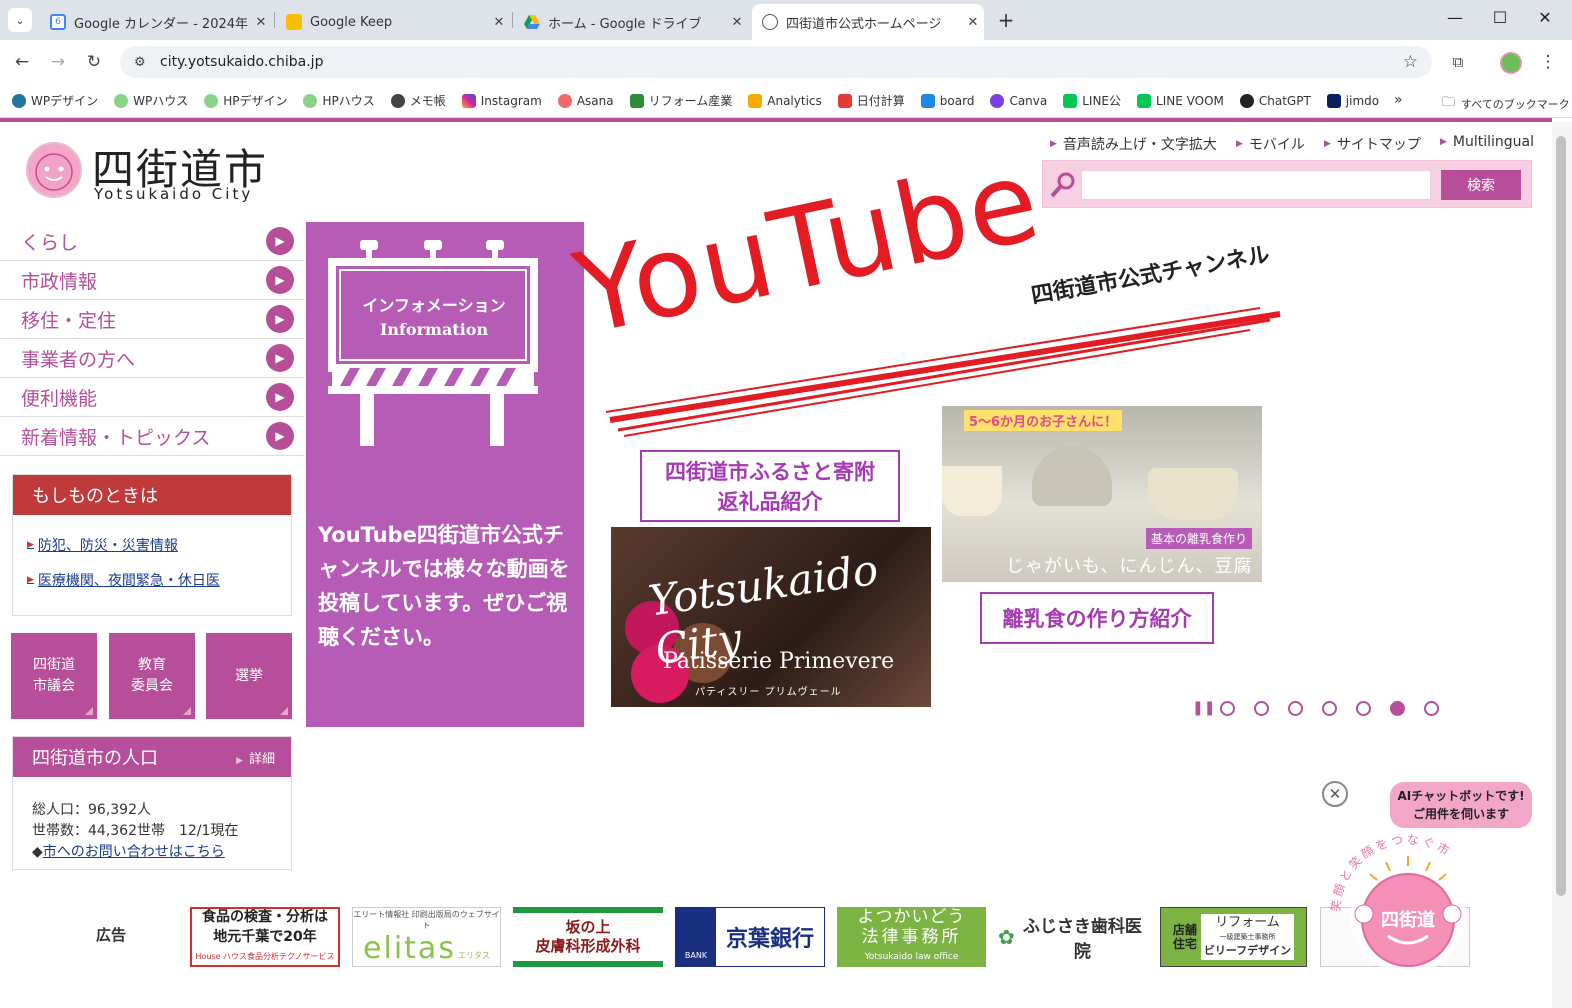  Describe the element at coordinates (1073, 937) in the screenshot. I see `ad-fujisaki-dental: ✿ ふじさき歯科医院` at that location.